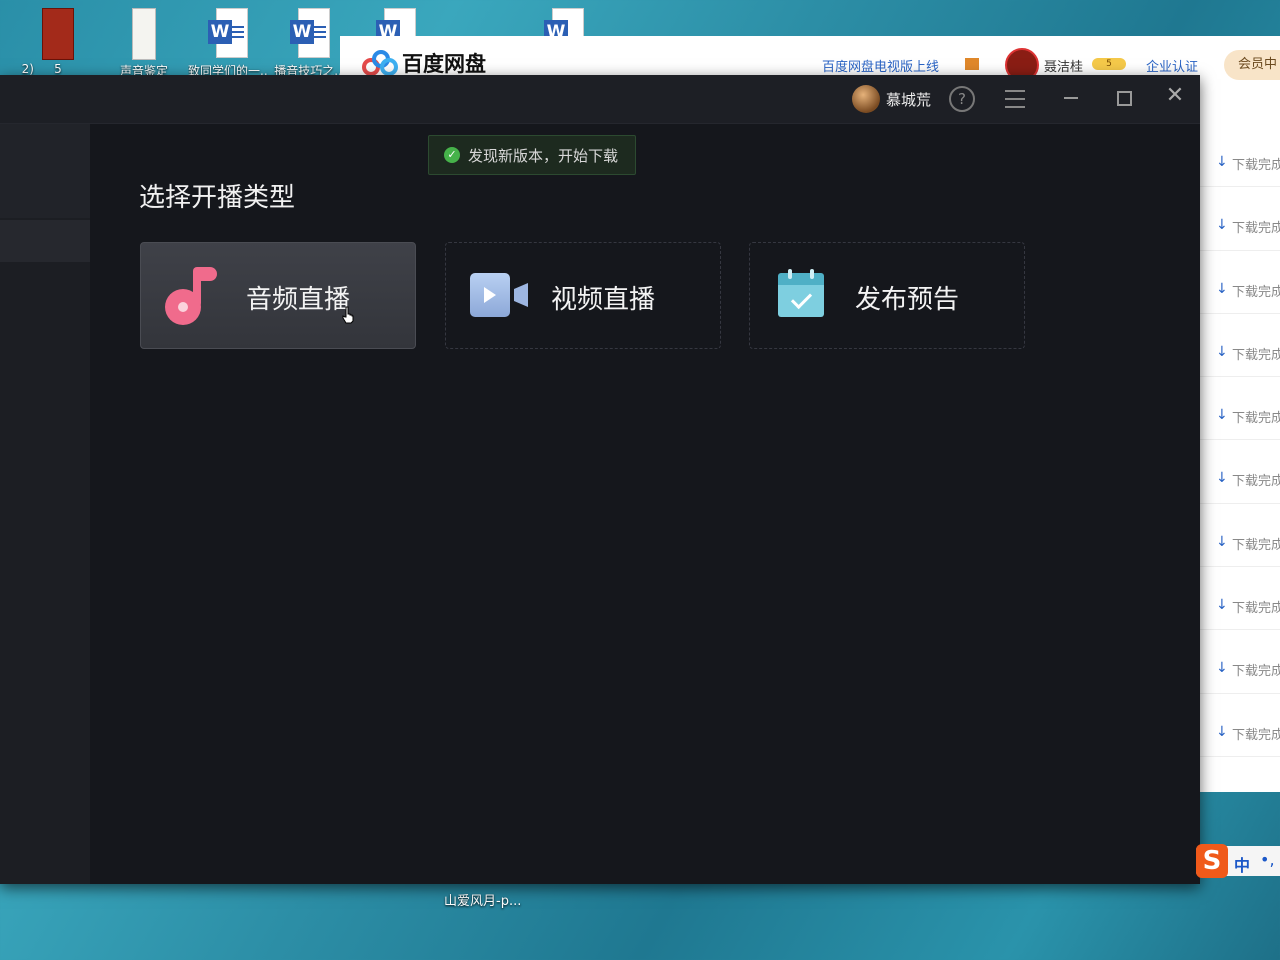 Image resolution: width=1280 pixels, height=960 pixels. What do you see at coordinates (1212, 861) in the screenshot?
I see `sogou-logo-icon: S` at bounding box center [1212, 861].